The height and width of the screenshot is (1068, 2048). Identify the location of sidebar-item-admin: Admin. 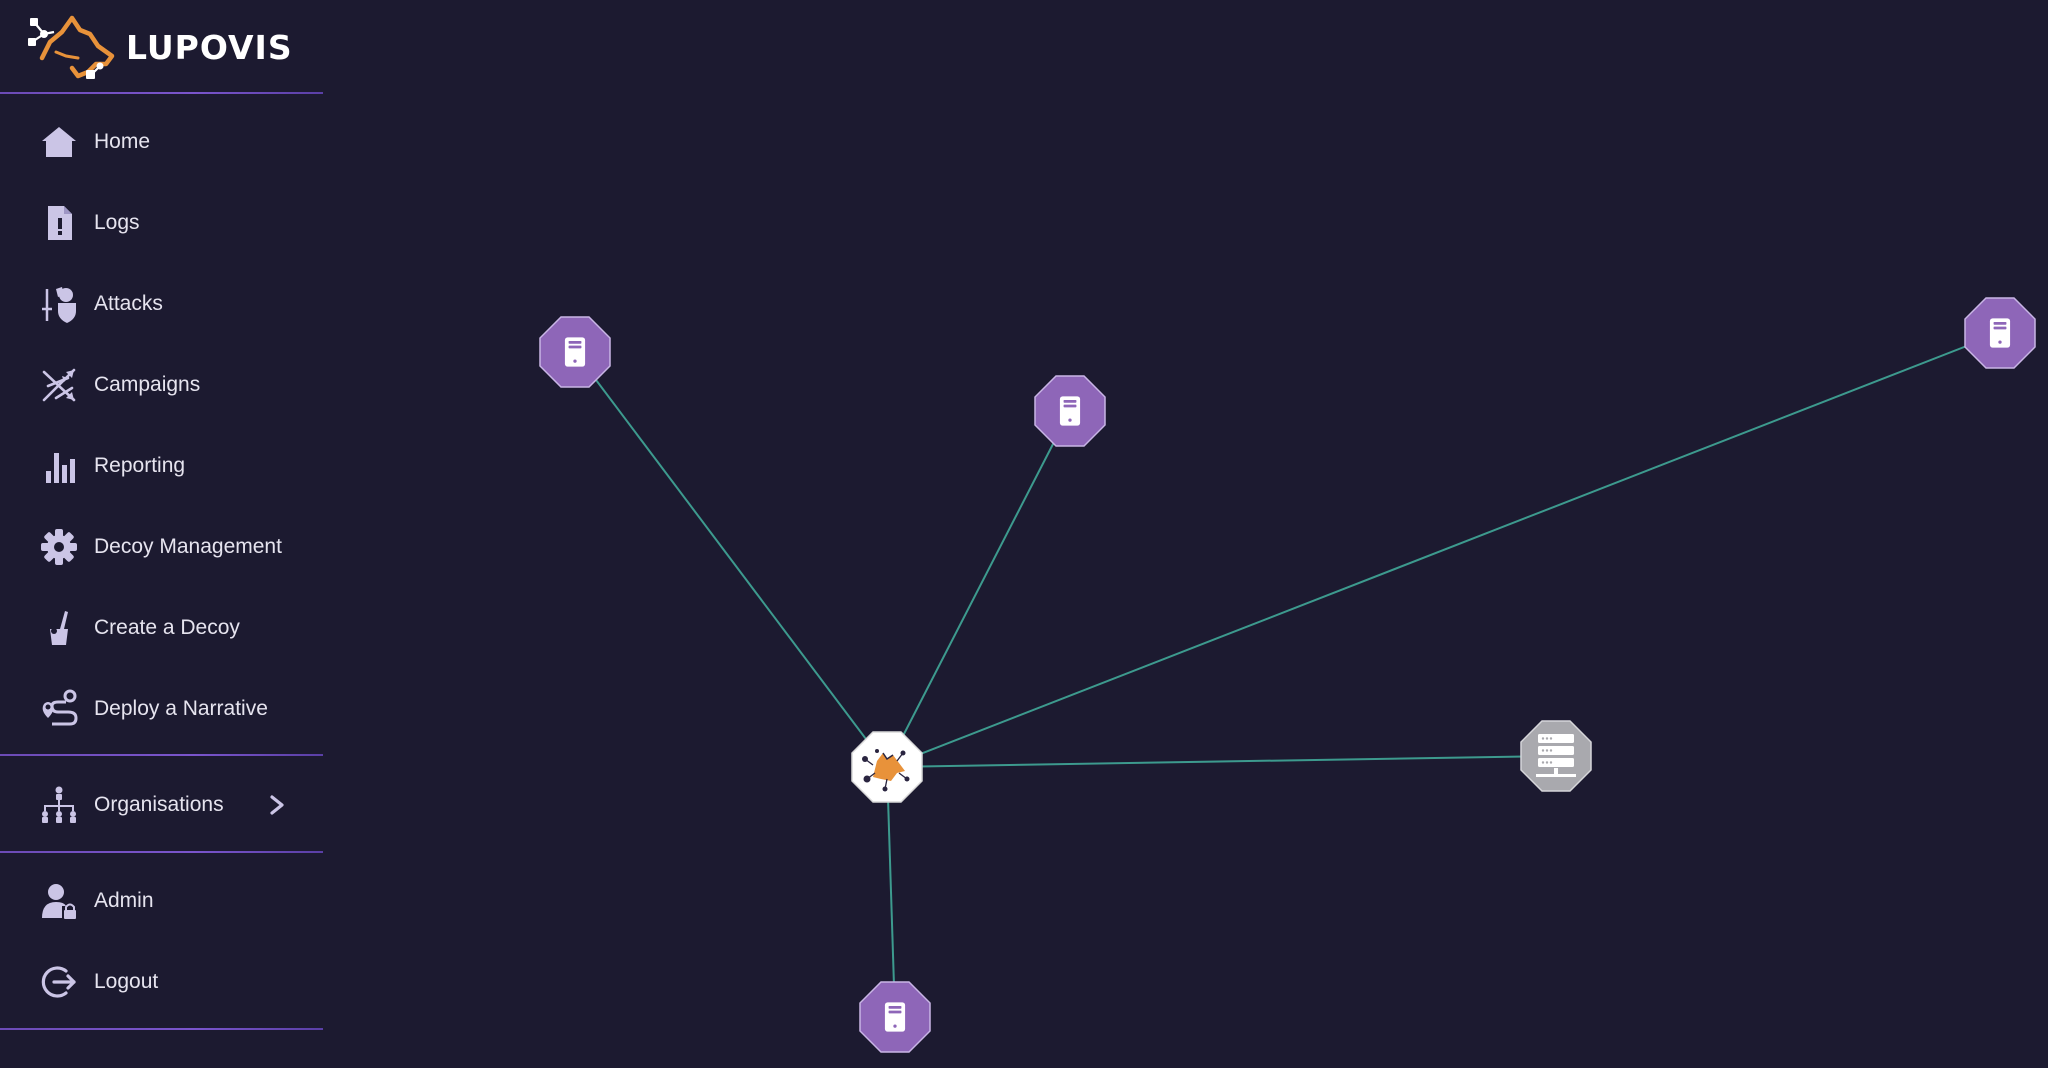
(161, 901).